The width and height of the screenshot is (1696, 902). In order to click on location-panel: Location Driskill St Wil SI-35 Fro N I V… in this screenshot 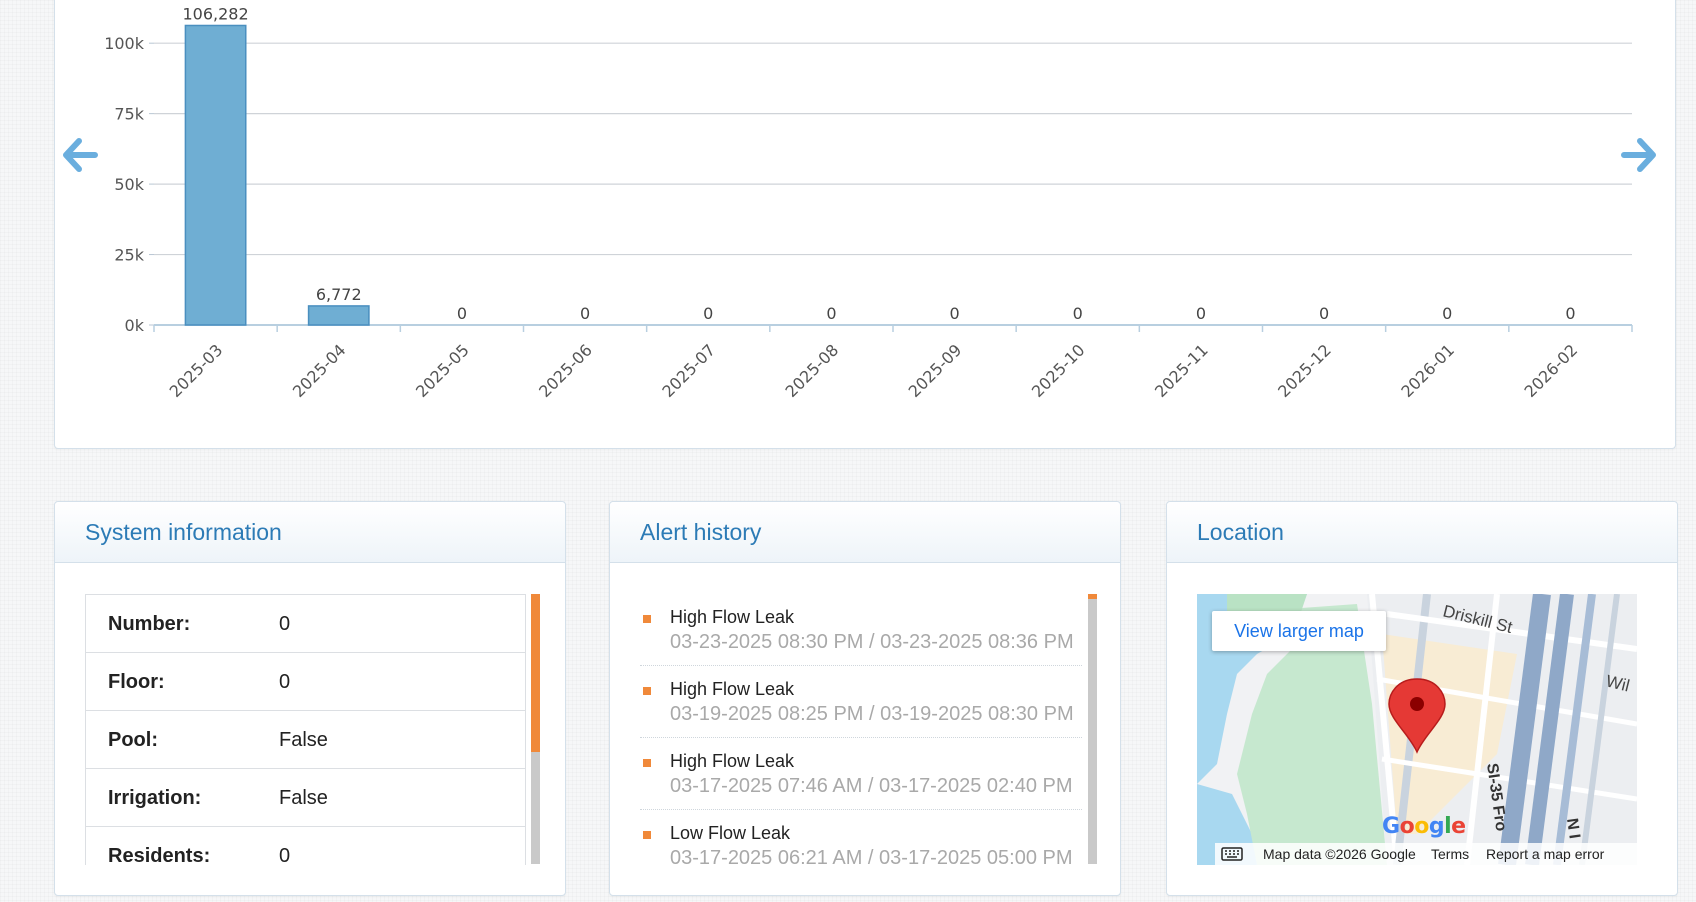, I will do `click(1422, 698)`.